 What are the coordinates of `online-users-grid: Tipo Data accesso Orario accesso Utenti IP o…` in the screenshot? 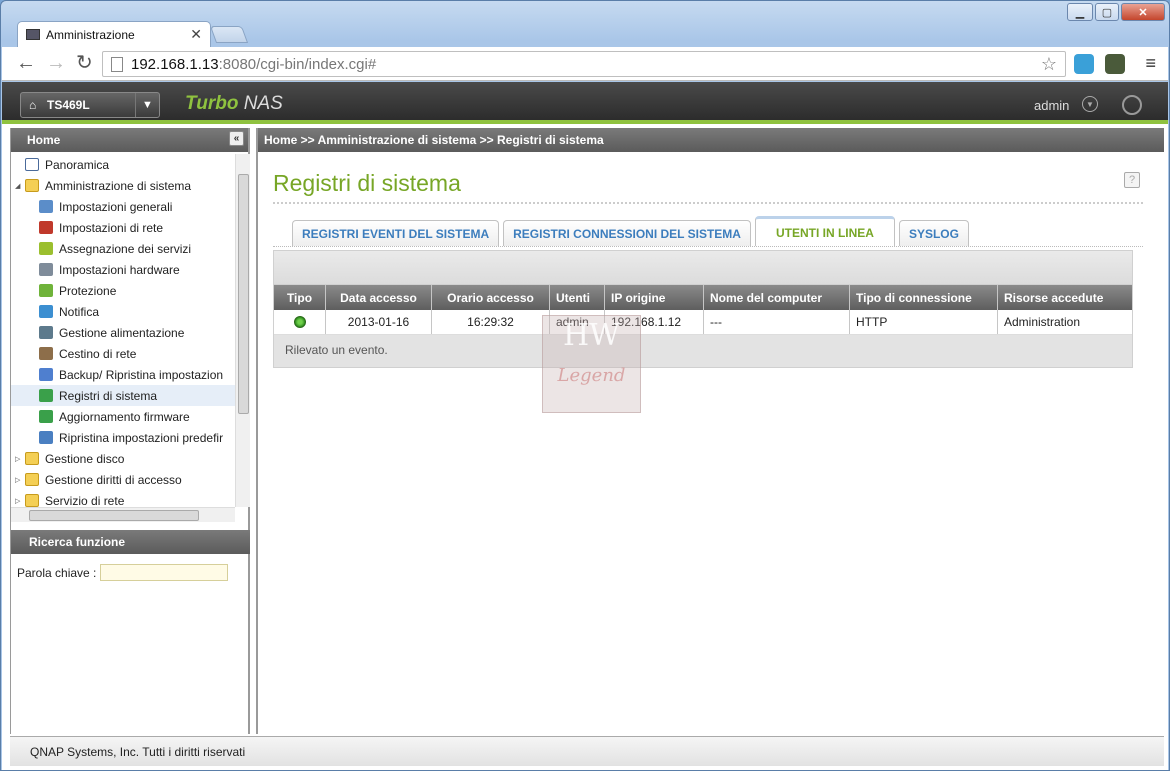 It's located at (703, 309).